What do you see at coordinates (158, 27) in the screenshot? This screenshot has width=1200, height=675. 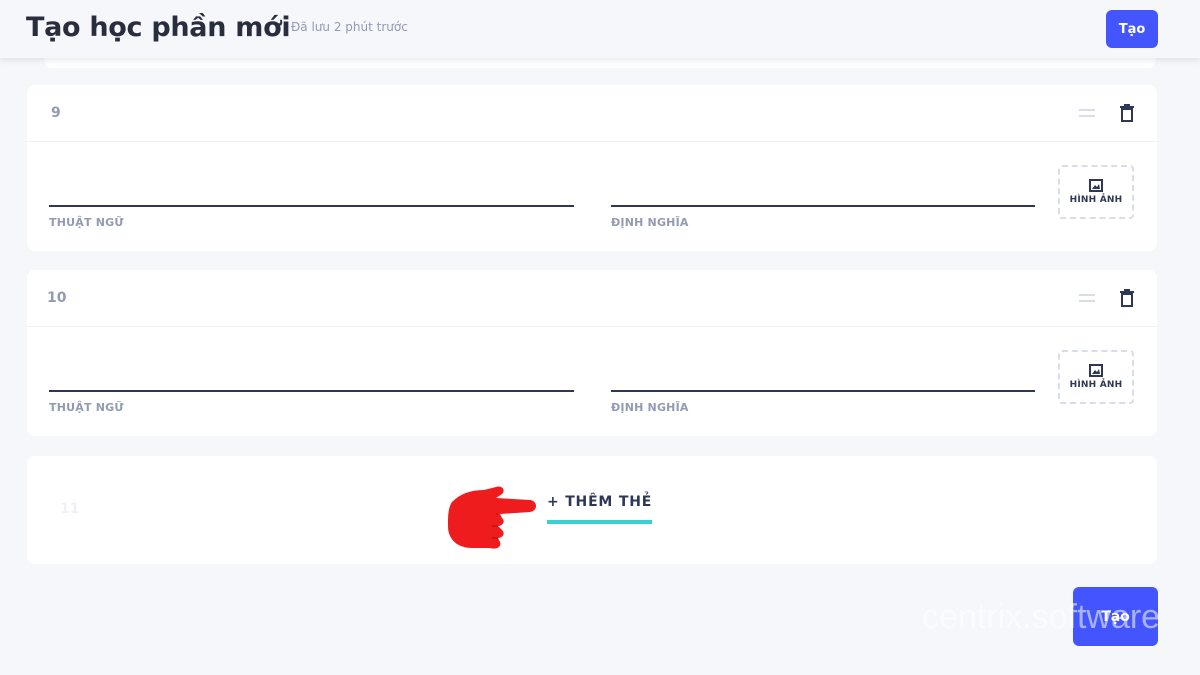 I see `page-title: Tạo học phần mới` at bounding box center [158, 27].